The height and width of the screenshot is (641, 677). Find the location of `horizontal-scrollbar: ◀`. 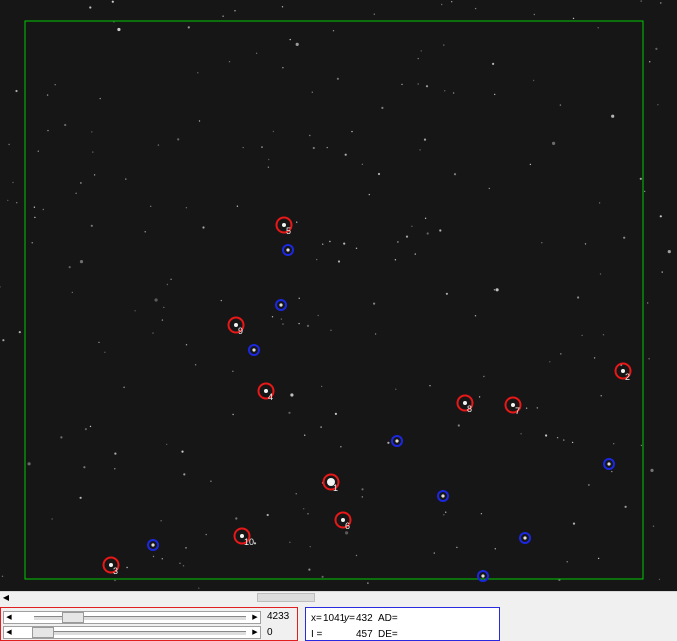

horizontal-scrollbar: ◀ is located at coordinates (338, 597).